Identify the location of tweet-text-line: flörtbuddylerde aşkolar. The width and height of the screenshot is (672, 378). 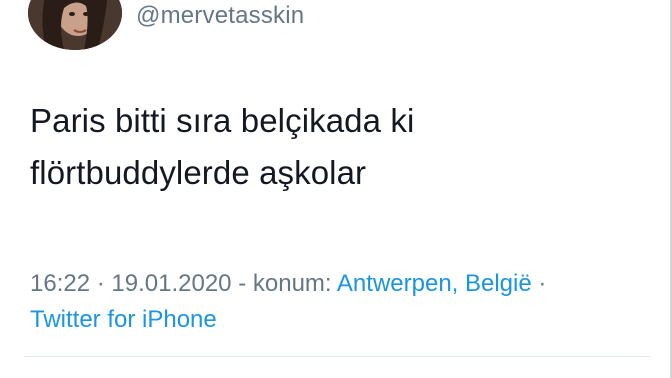
(198, 172).